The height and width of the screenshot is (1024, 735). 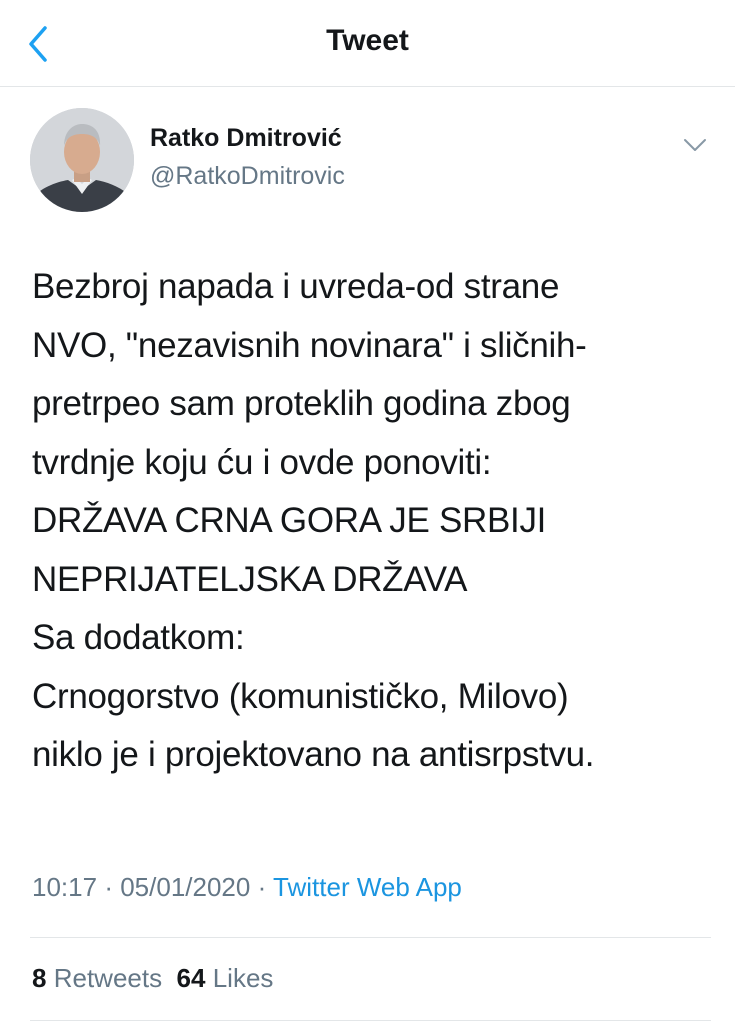 I want to click on tweet-line: Sa dodatkom:, so click(x=138, y=637).